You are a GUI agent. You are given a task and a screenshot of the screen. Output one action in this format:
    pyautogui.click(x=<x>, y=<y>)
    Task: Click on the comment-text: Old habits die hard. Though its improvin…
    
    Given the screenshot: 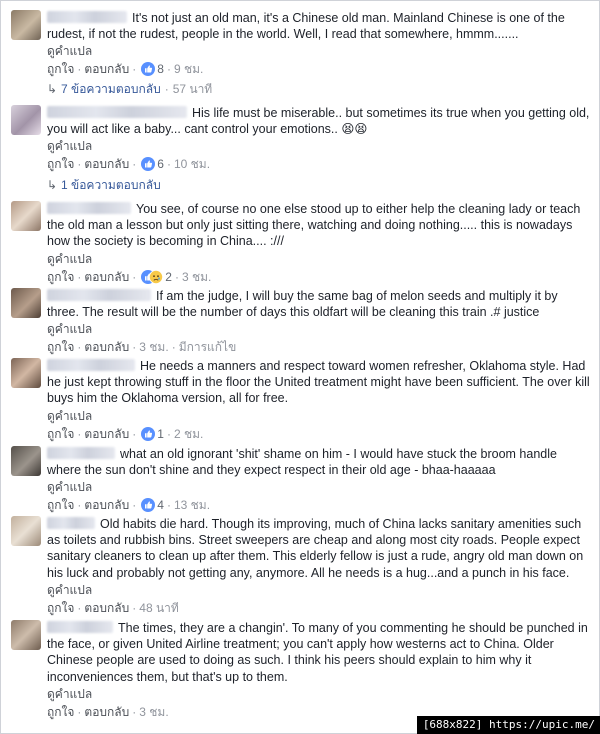 What is the action you would take?
    pyautogui.click(x=315, y=548)
    